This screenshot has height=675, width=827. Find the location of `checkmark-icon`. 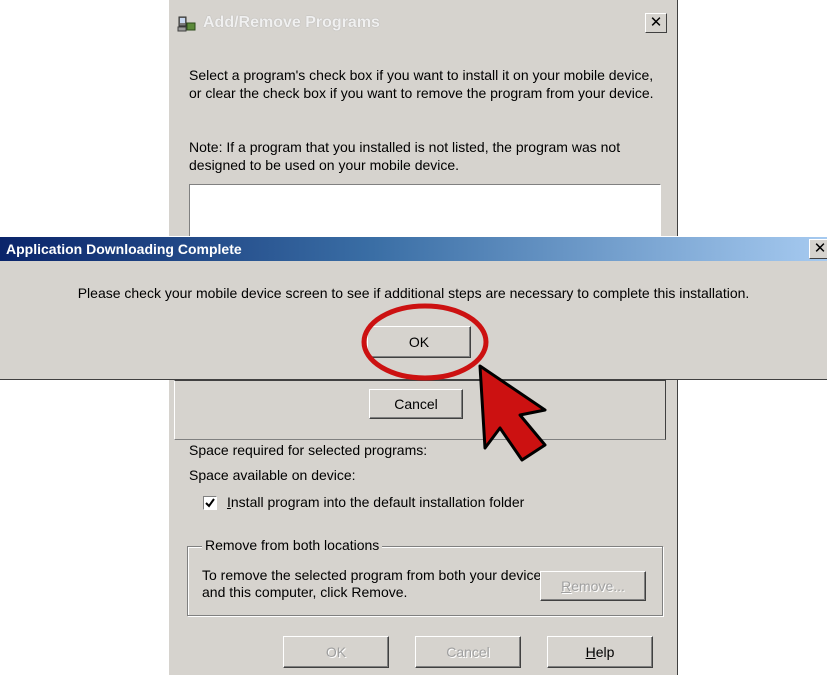

checkmark-icon is located at coordinates (210, 503).